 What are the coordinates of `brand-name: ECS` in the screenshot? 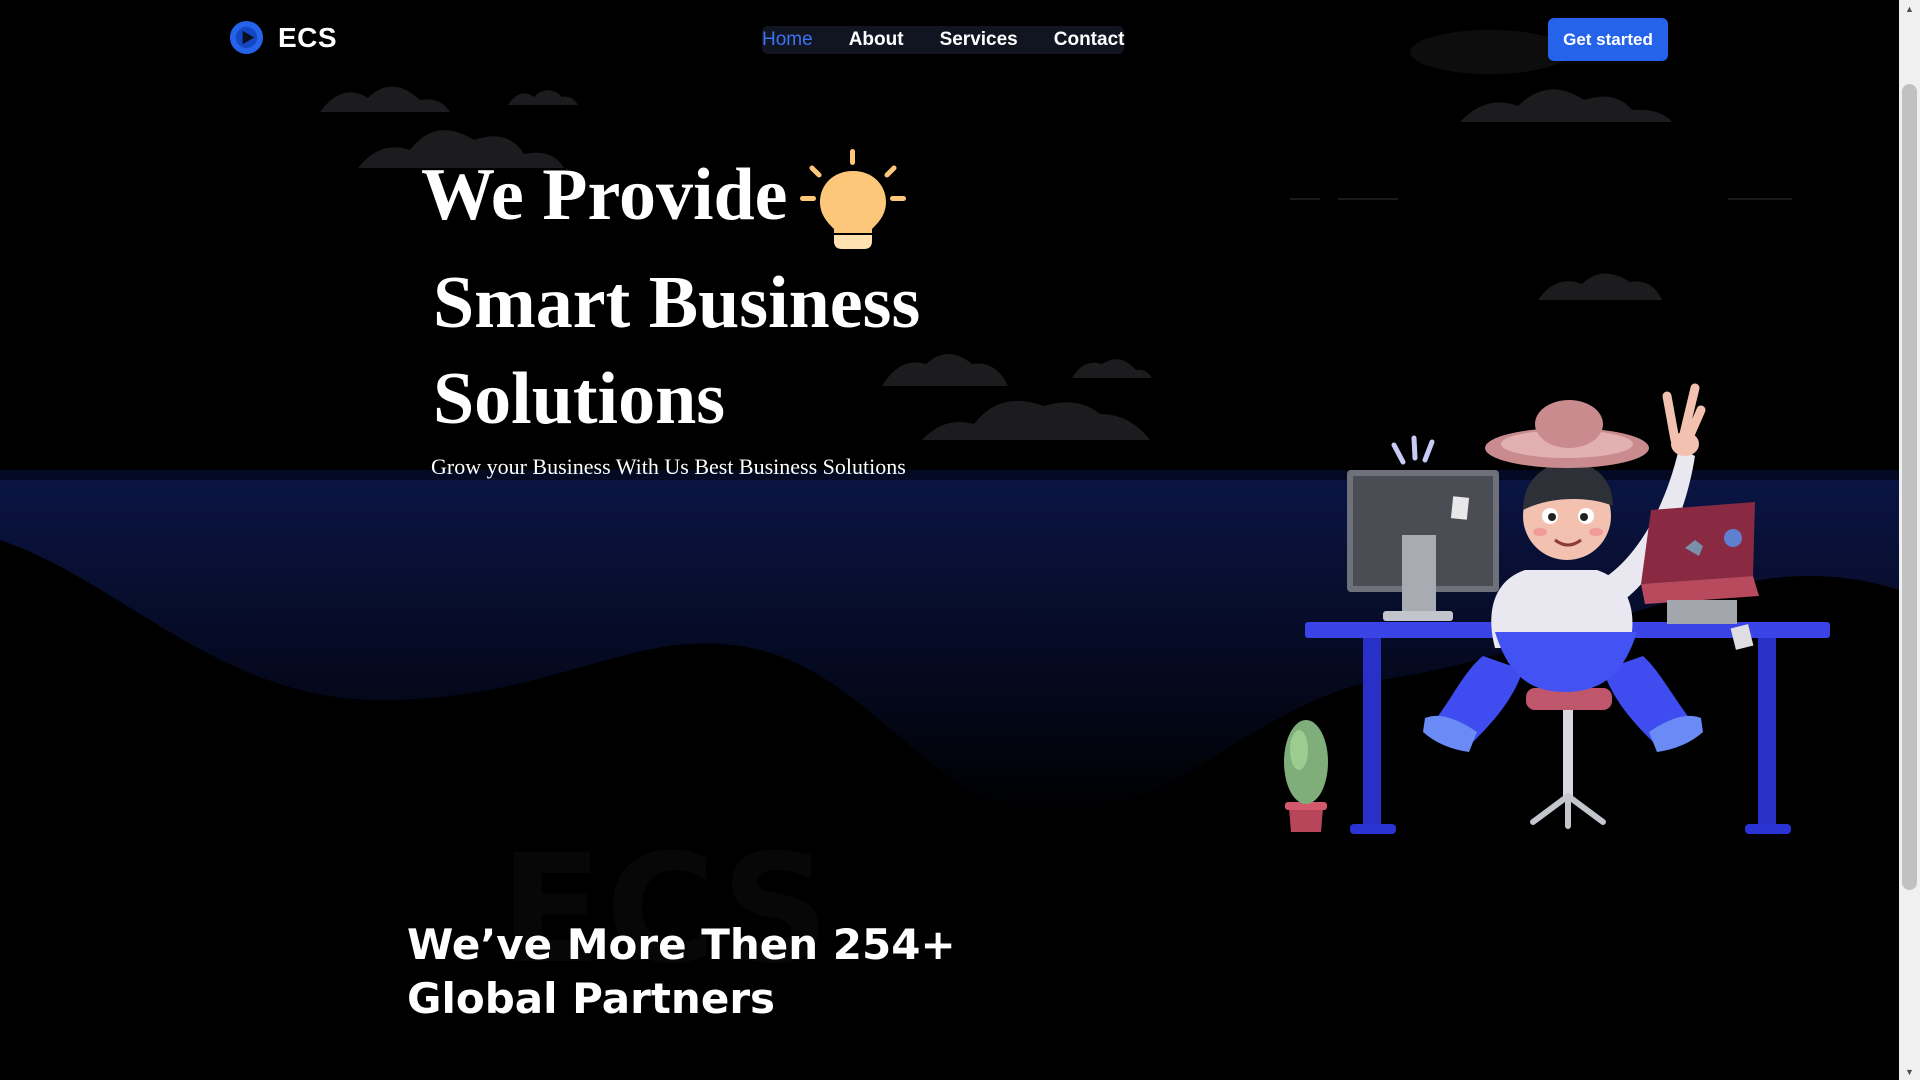 It's located at (308, 37).